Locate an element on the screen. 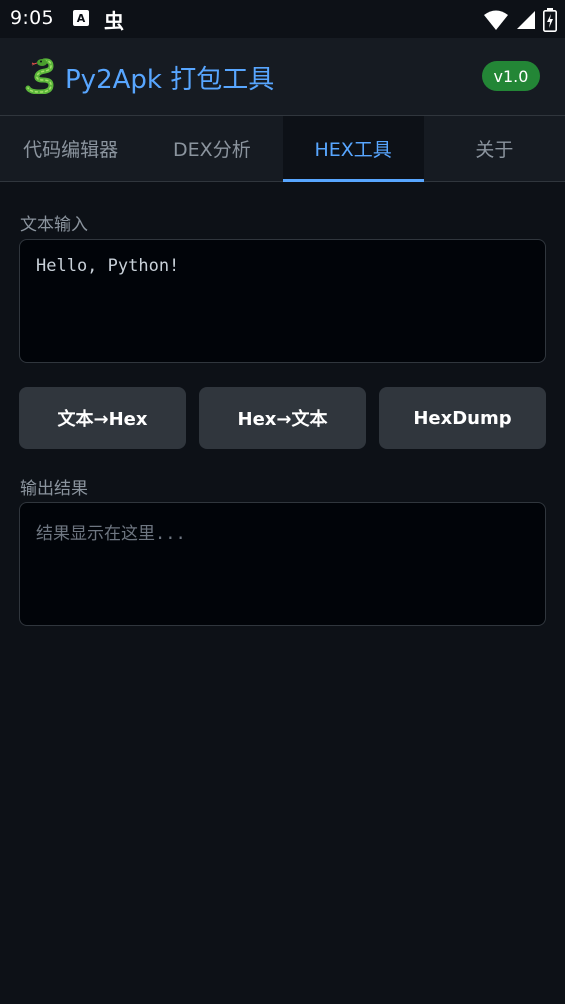 The width and height of the screenshot is (565, 1004). action-button-row: 文本→Hex Hex→文本 HexDump is located at coordinates (282, 418).